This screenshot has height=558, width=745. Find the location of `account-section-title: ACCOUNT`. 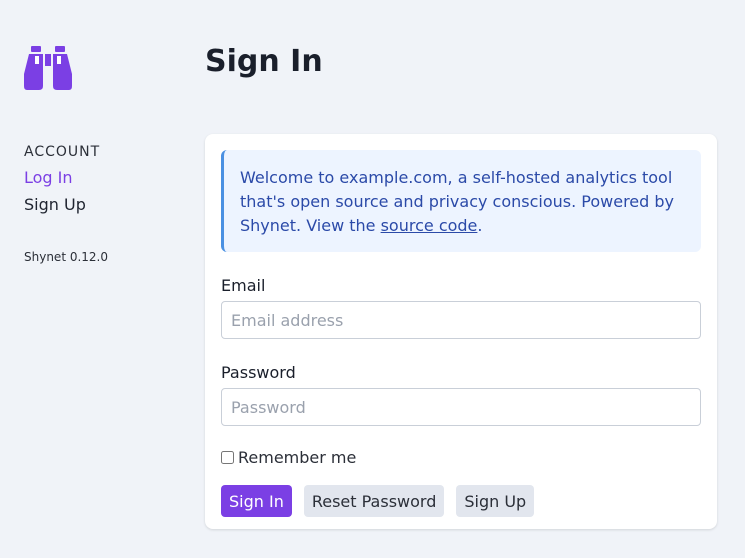

account-section-title: ACCOUNT is located at coordinates (62, 152).